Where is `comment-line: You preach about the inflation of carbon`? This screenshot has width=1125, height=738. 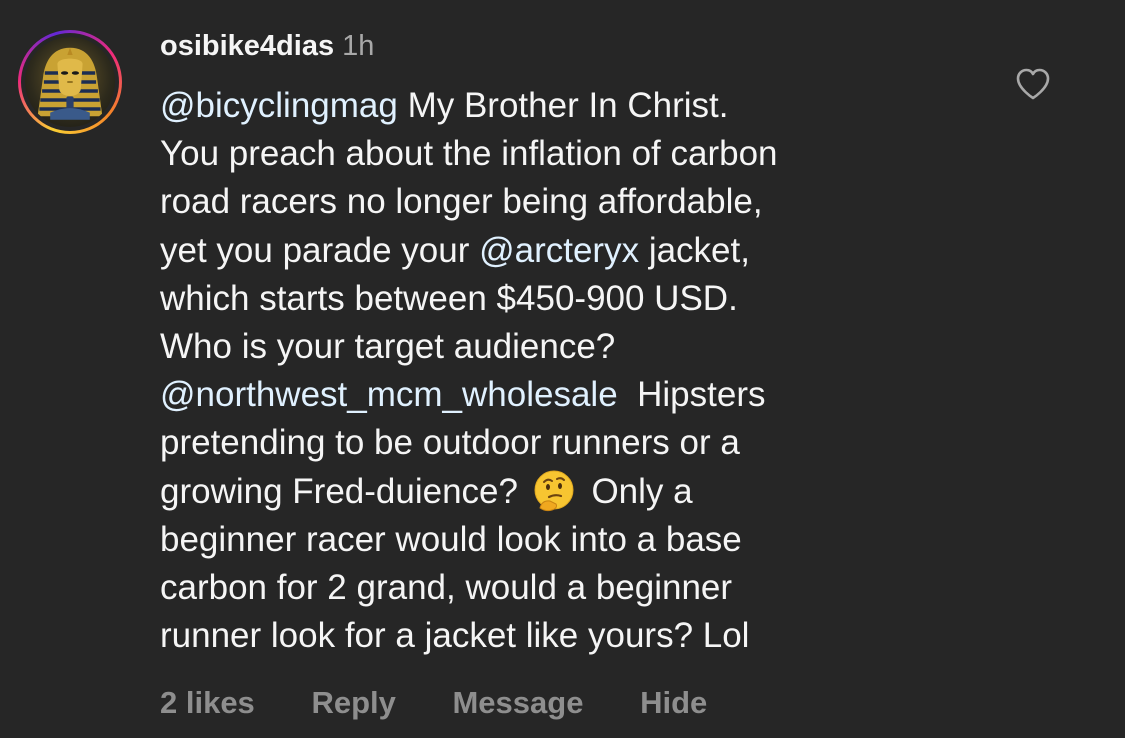
comment-line: You preach about the inflation of carbon is located at coordinates (555, 154).